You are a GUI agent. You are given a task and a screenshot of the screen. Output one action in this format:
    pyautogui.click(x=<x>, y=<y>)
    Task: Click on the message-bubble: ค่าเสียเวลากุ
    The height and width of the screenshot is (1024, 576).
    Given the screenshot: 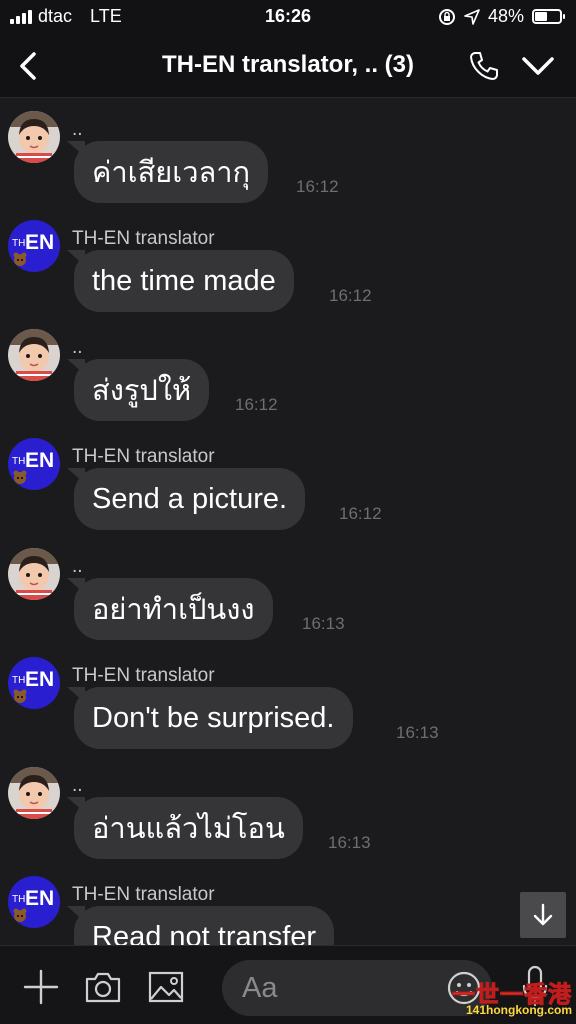 What is the action you would take?
    pyautogui.click(x=171, y=172)
    